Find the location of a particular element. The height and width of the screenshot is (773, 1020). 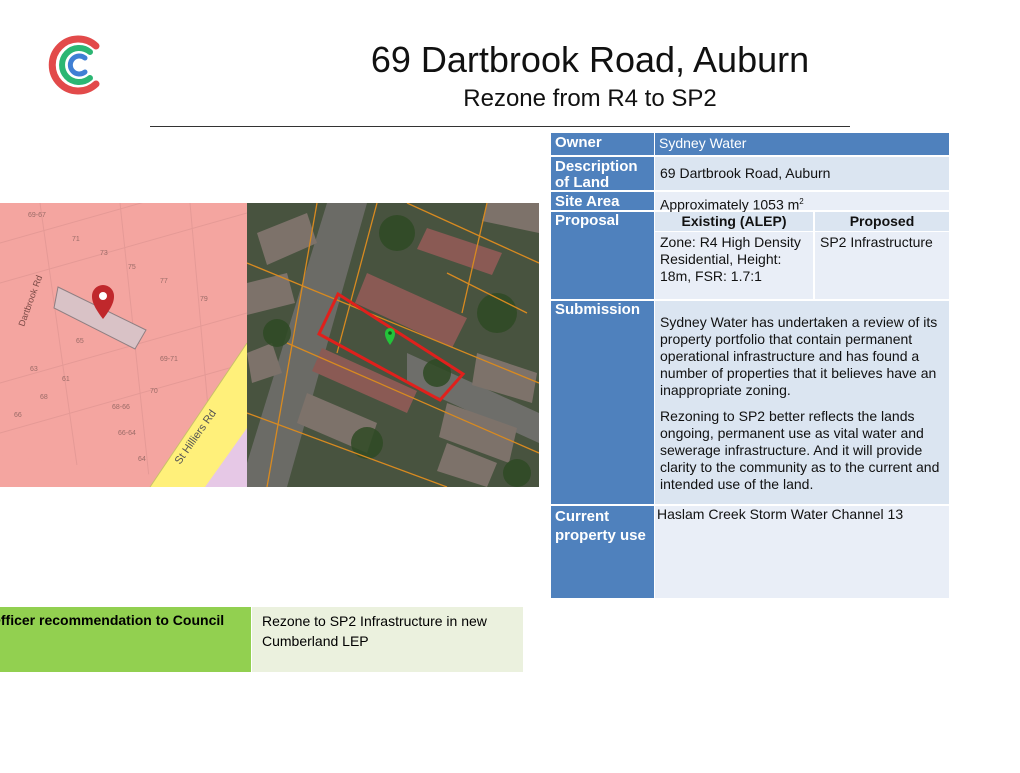

site-area-unit: 2 is located at coordinates (801, 201).